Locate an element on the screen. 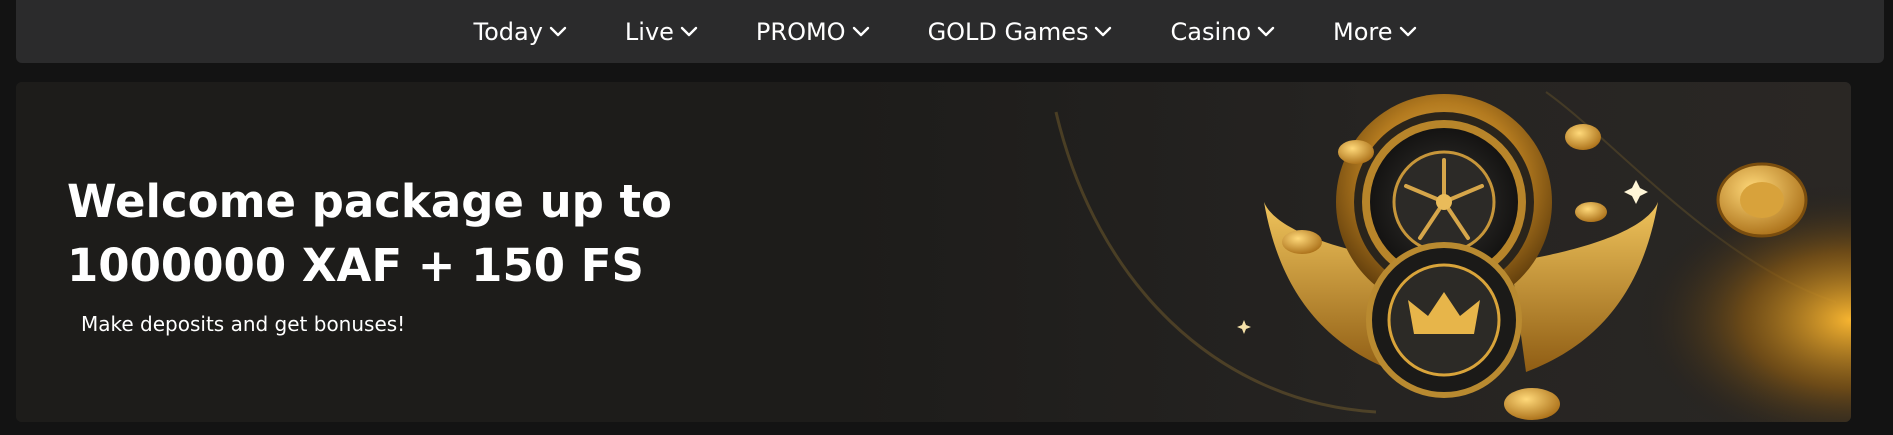 The width and height of the screenshot is (1893, 435). nav-item-gold-games: GOLD Games is located at coordinates (1020, 32).